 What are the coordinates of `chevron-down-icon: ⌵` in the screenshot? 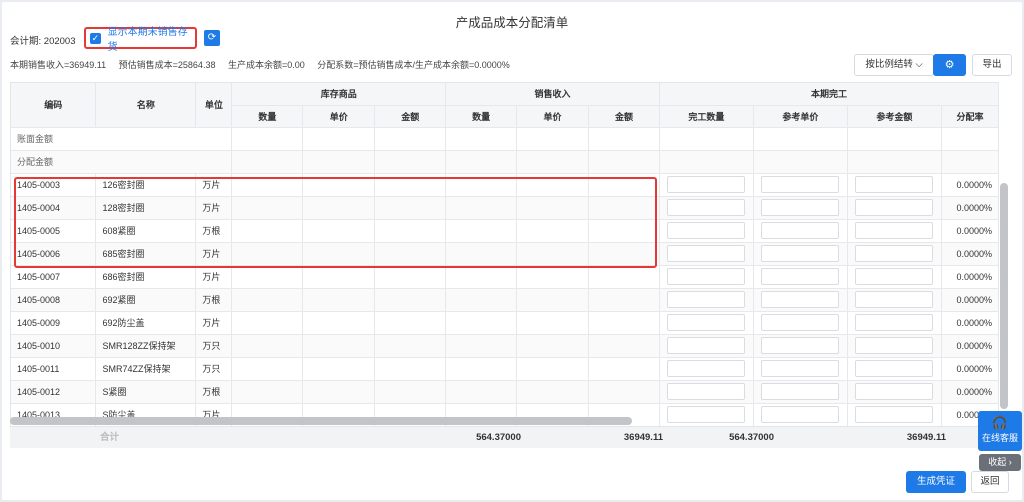 It's located at (919, 64).